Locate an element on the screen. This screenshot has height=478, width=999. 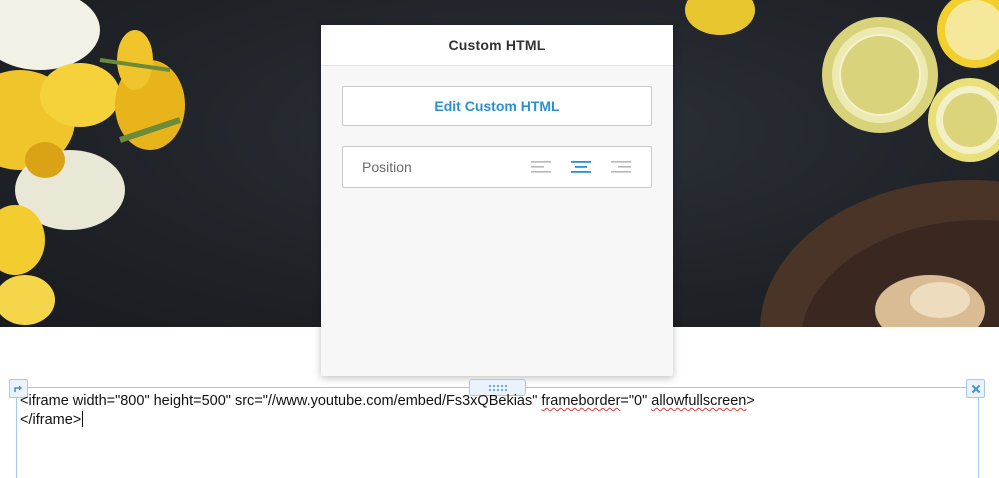
position-label: Position is located at coordinates (387, 167).